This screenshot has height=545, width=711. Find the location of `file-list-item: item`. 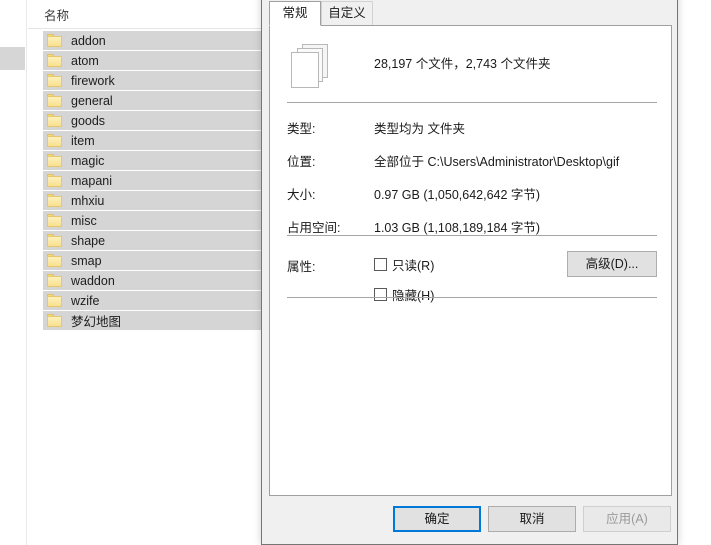

file-list-item: item is located at coordinates (153, 141).